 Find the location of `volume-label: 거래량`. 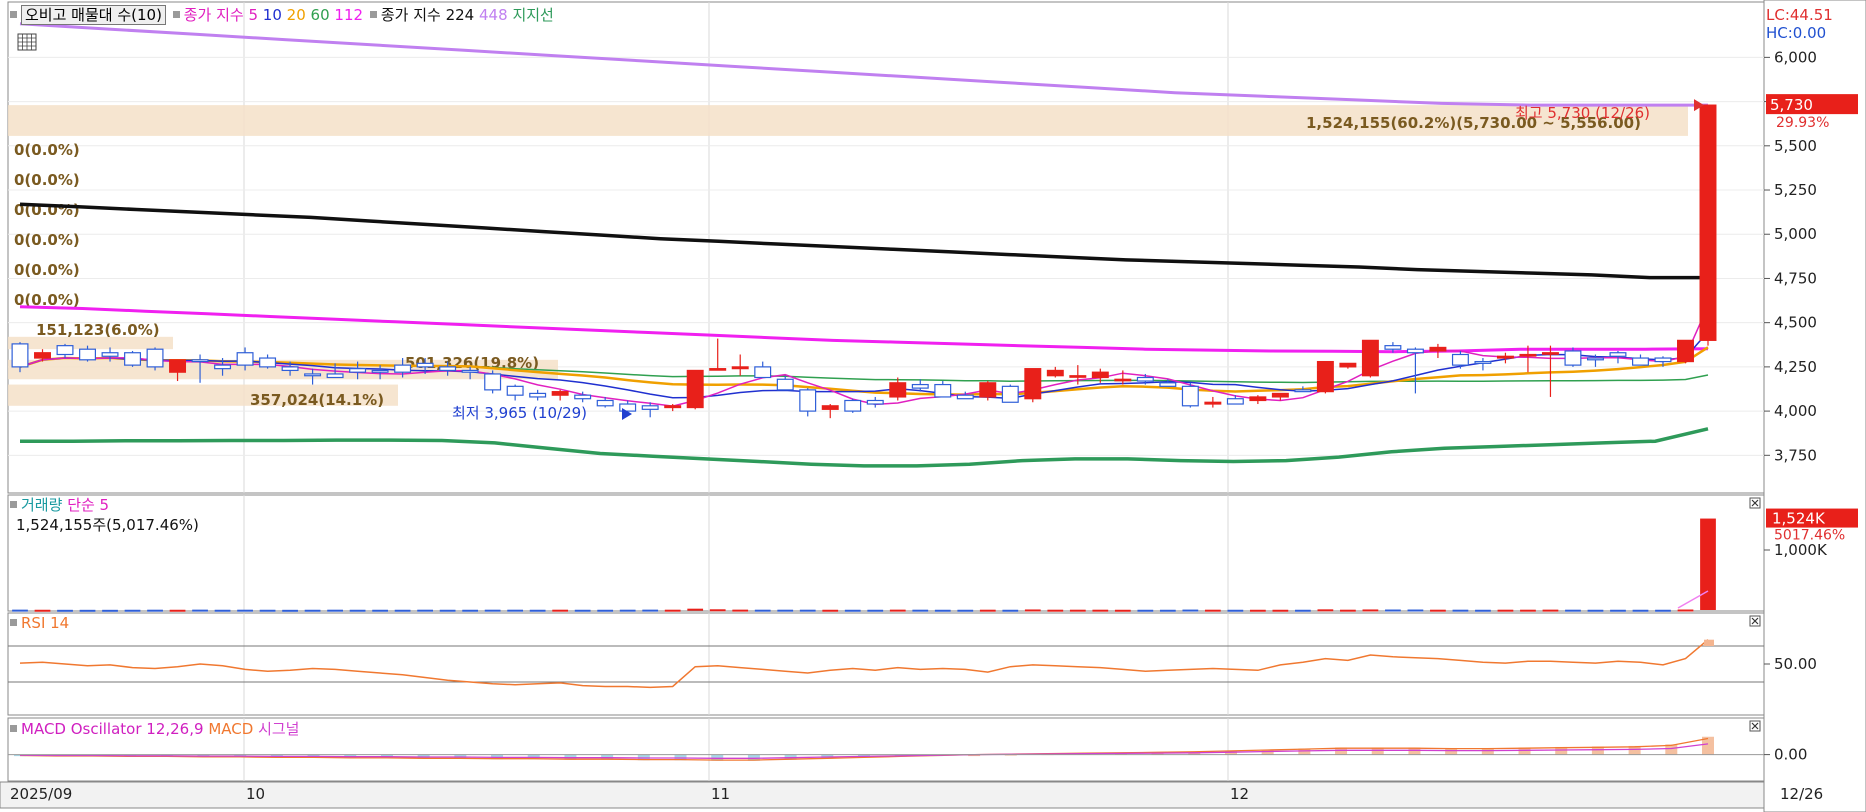

volume-label: 거래량 is located at coordinates (42, 505).